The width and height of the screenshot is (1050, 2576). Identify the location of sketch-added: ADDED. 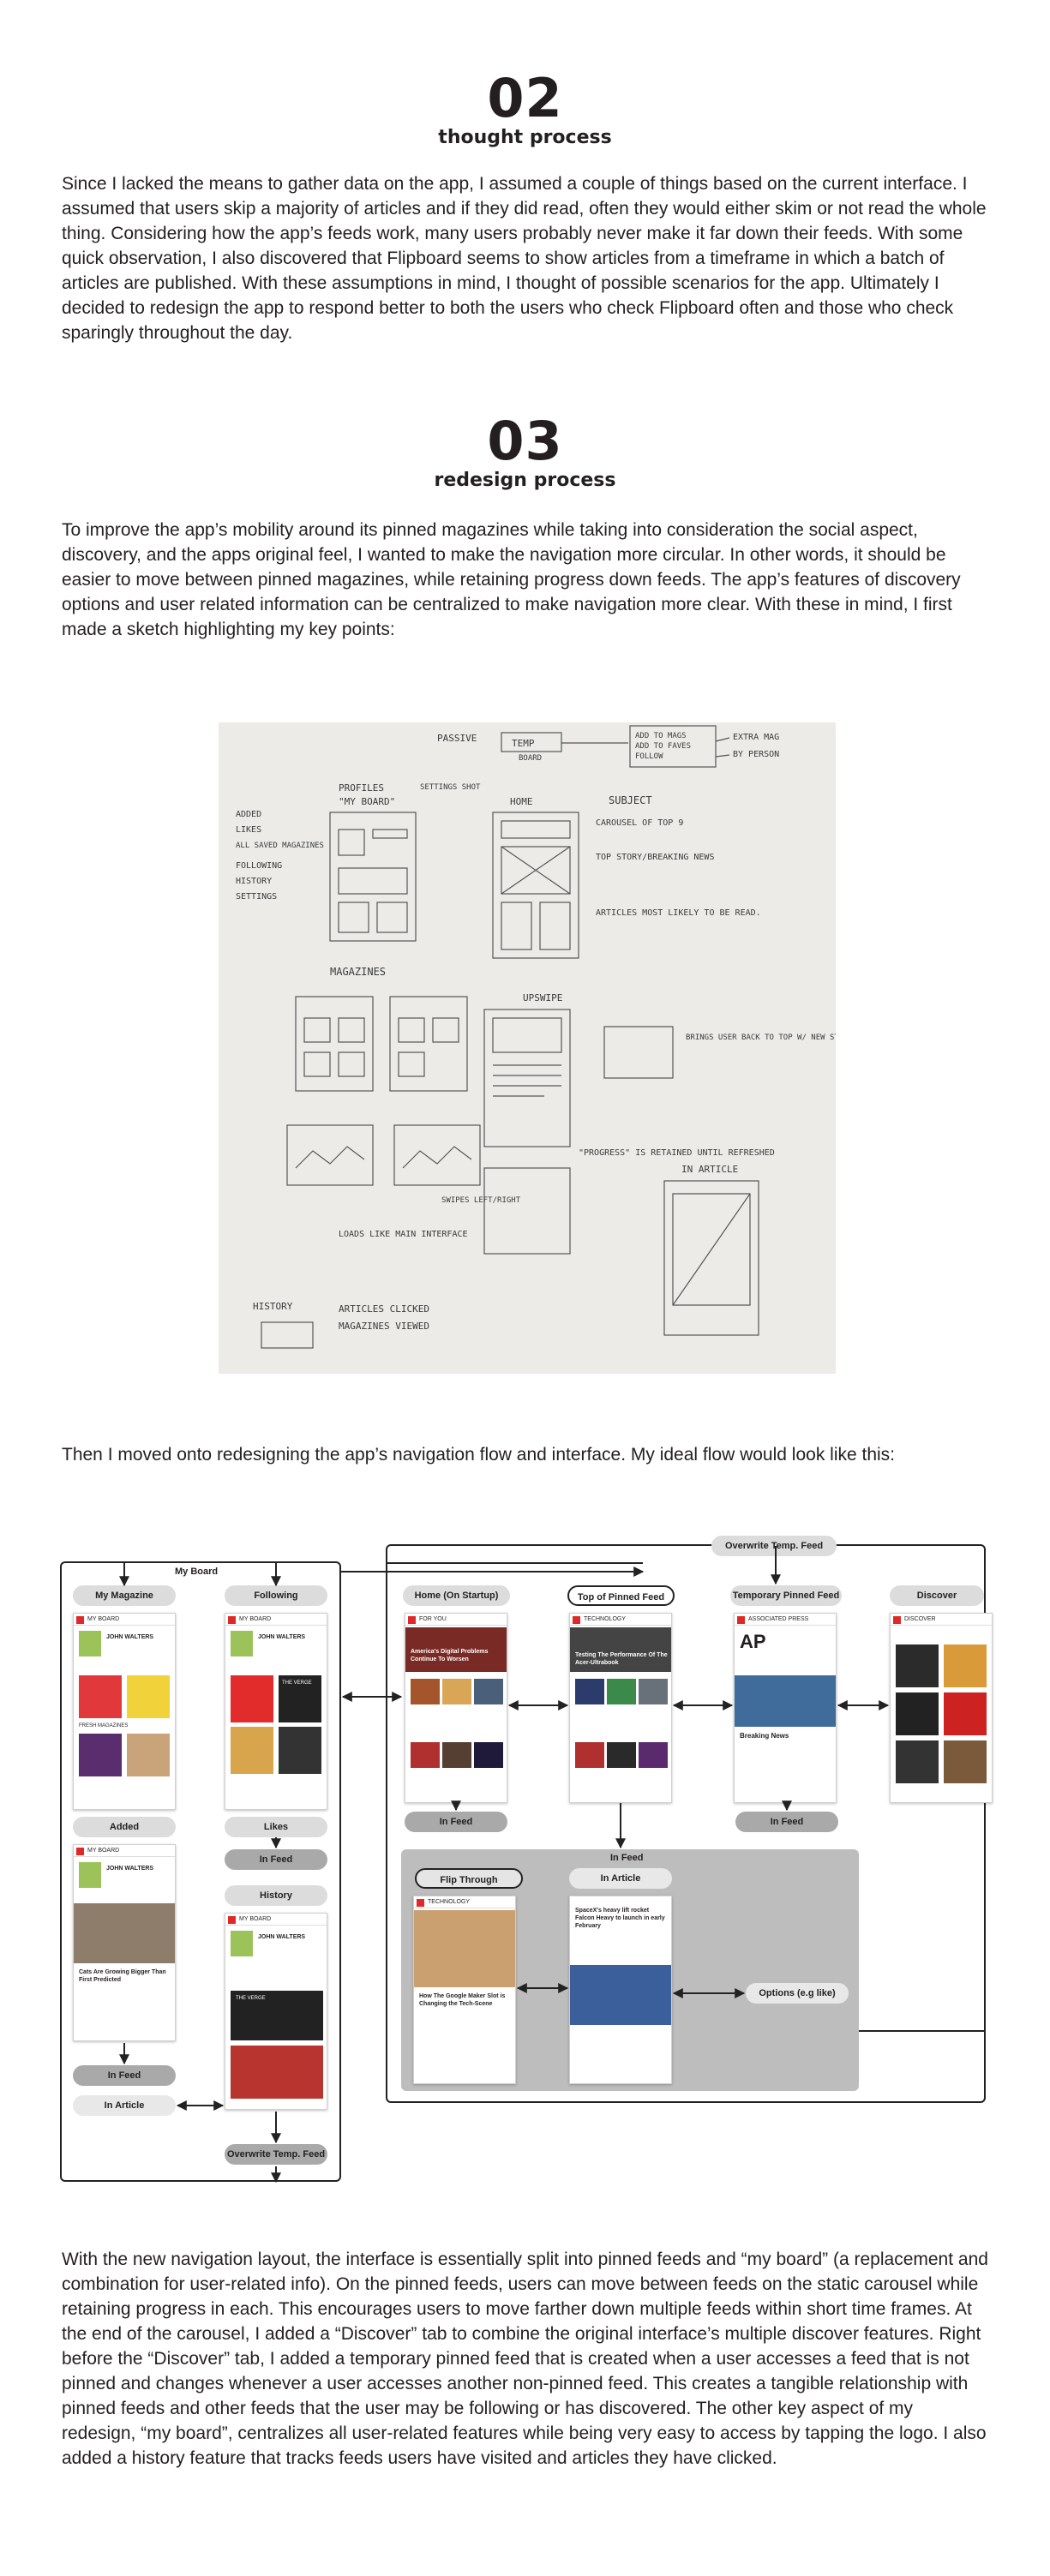
(248, 814).